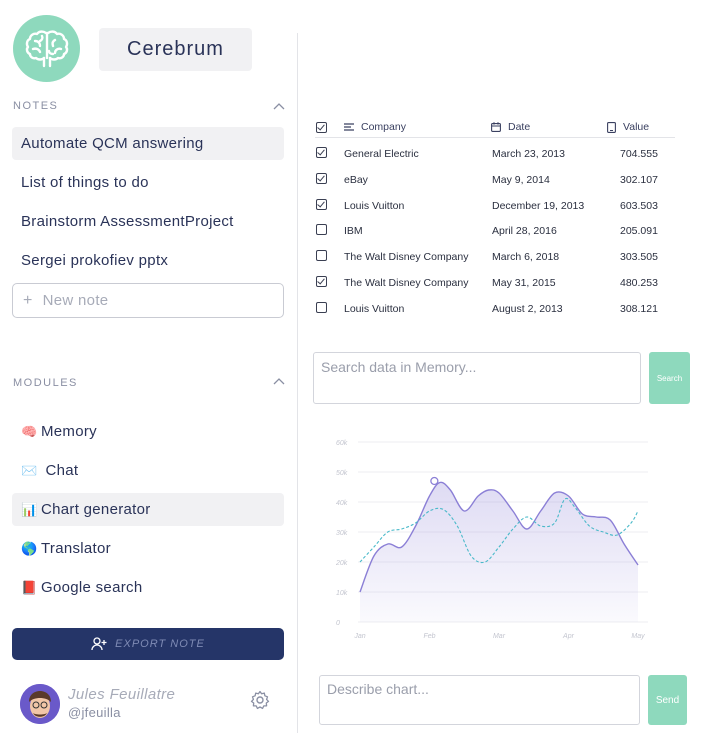  Describe the element at coordinates (359, 636) in the screenshot. I see `x-tick-label: Jan` at that location.